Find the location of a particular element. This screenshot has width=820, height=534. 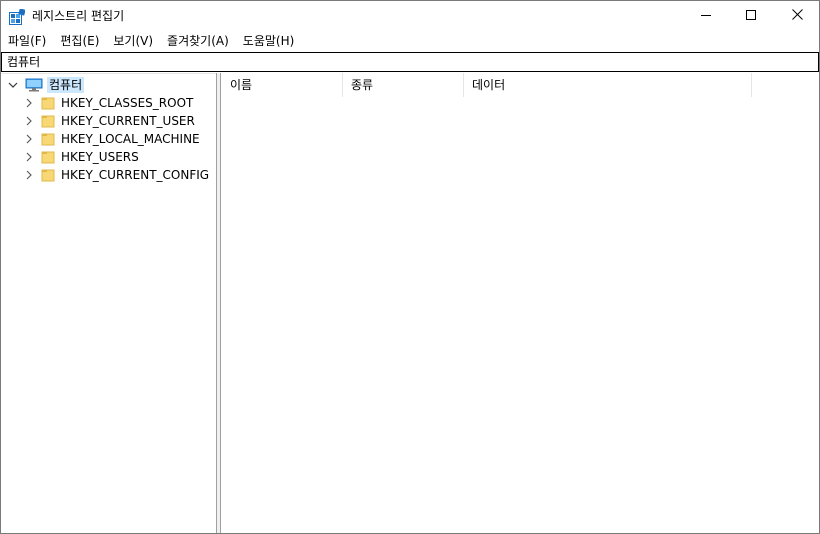

list-header: 이름 종류 데이터 is located at coordinates (487, 85).